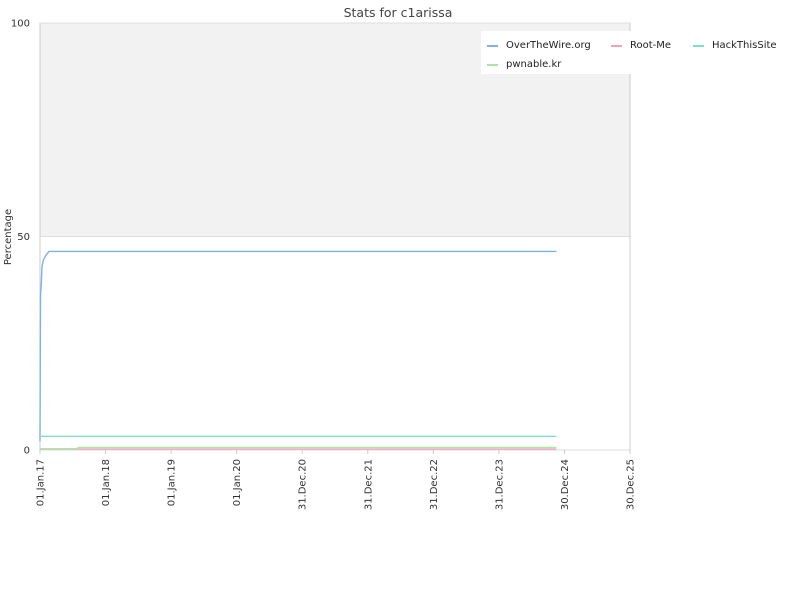 The height and width of the screenshot is (600, 800). Describe the element at coordinates (172, 482) in the screenshot. I see `x-tick-label: 01.Jan.19` at that location.